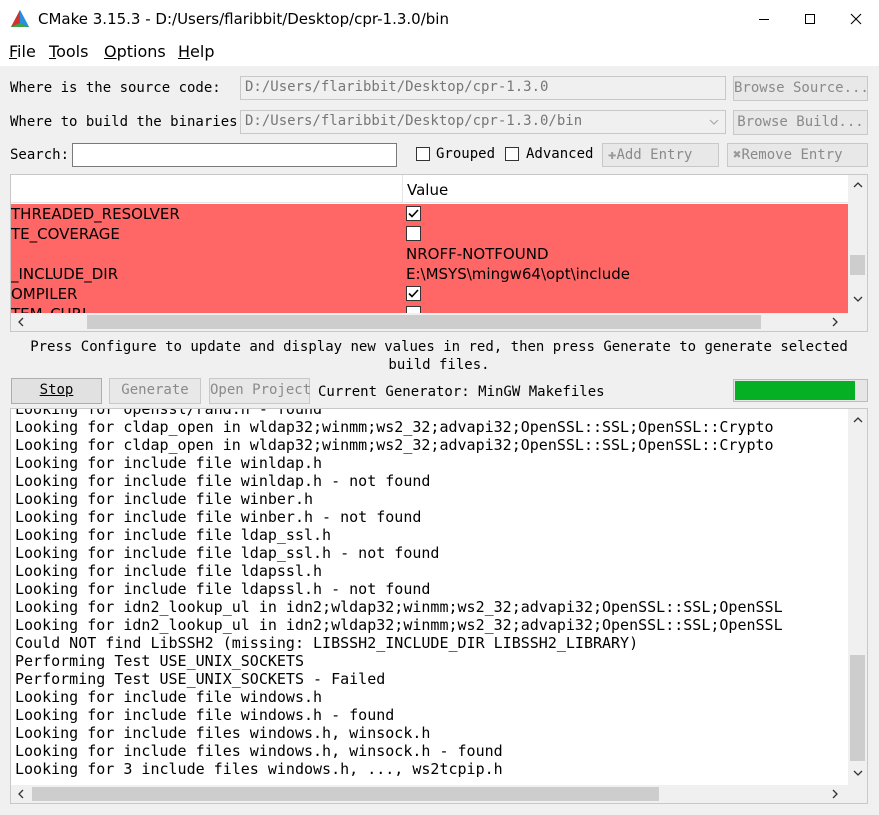  Describe the element at coordinates (53, 51) in the screenshot. I see `menu-tools-mnemonic: T` at that location.